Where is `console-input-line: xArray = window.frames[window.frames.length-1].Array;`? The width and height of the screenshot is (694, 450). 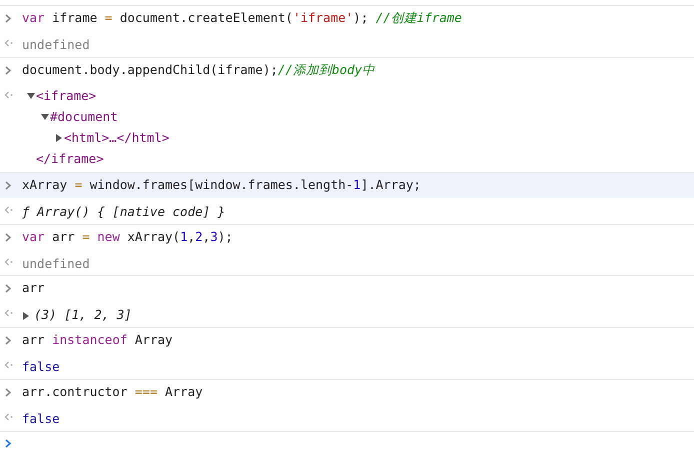
console-input-line: xArray = window.frames[window.frames.length-1].Array; is located at coordinates (221, 185).